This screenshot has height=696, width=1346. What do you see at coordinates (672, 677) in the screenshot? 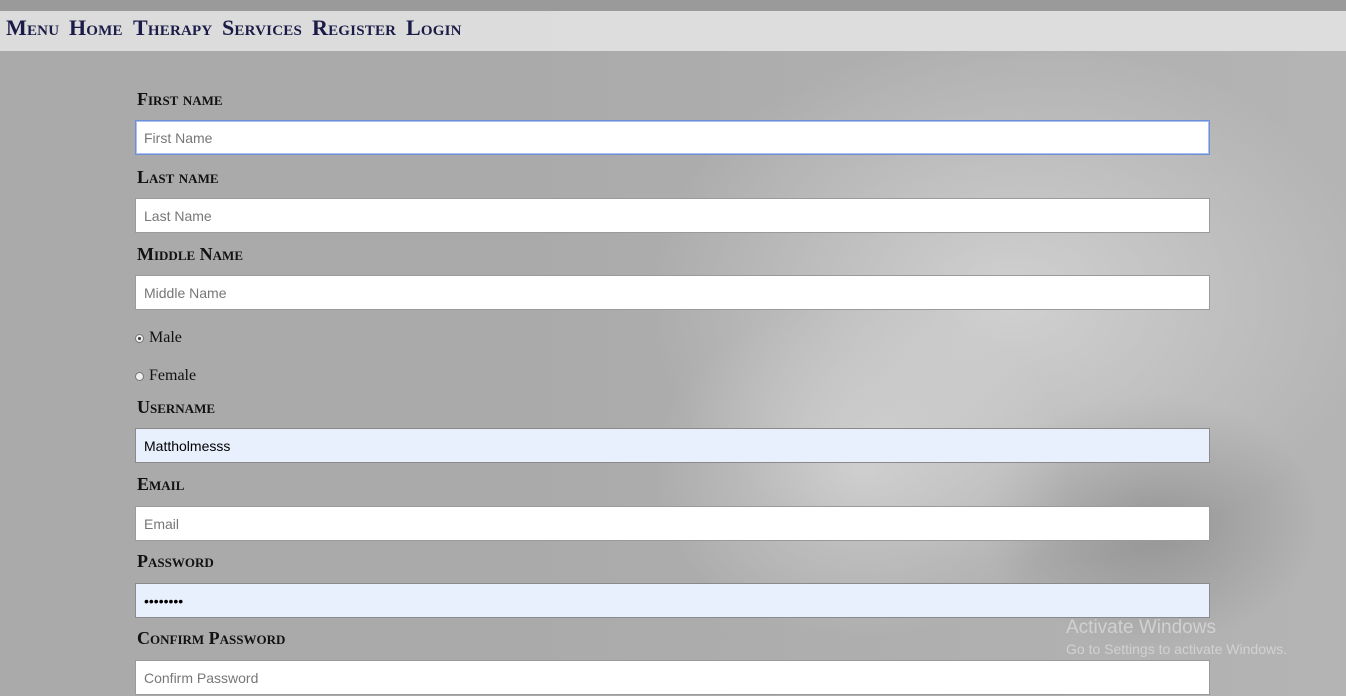
I see `confirm-password-field` at bounding box center [672, 677].